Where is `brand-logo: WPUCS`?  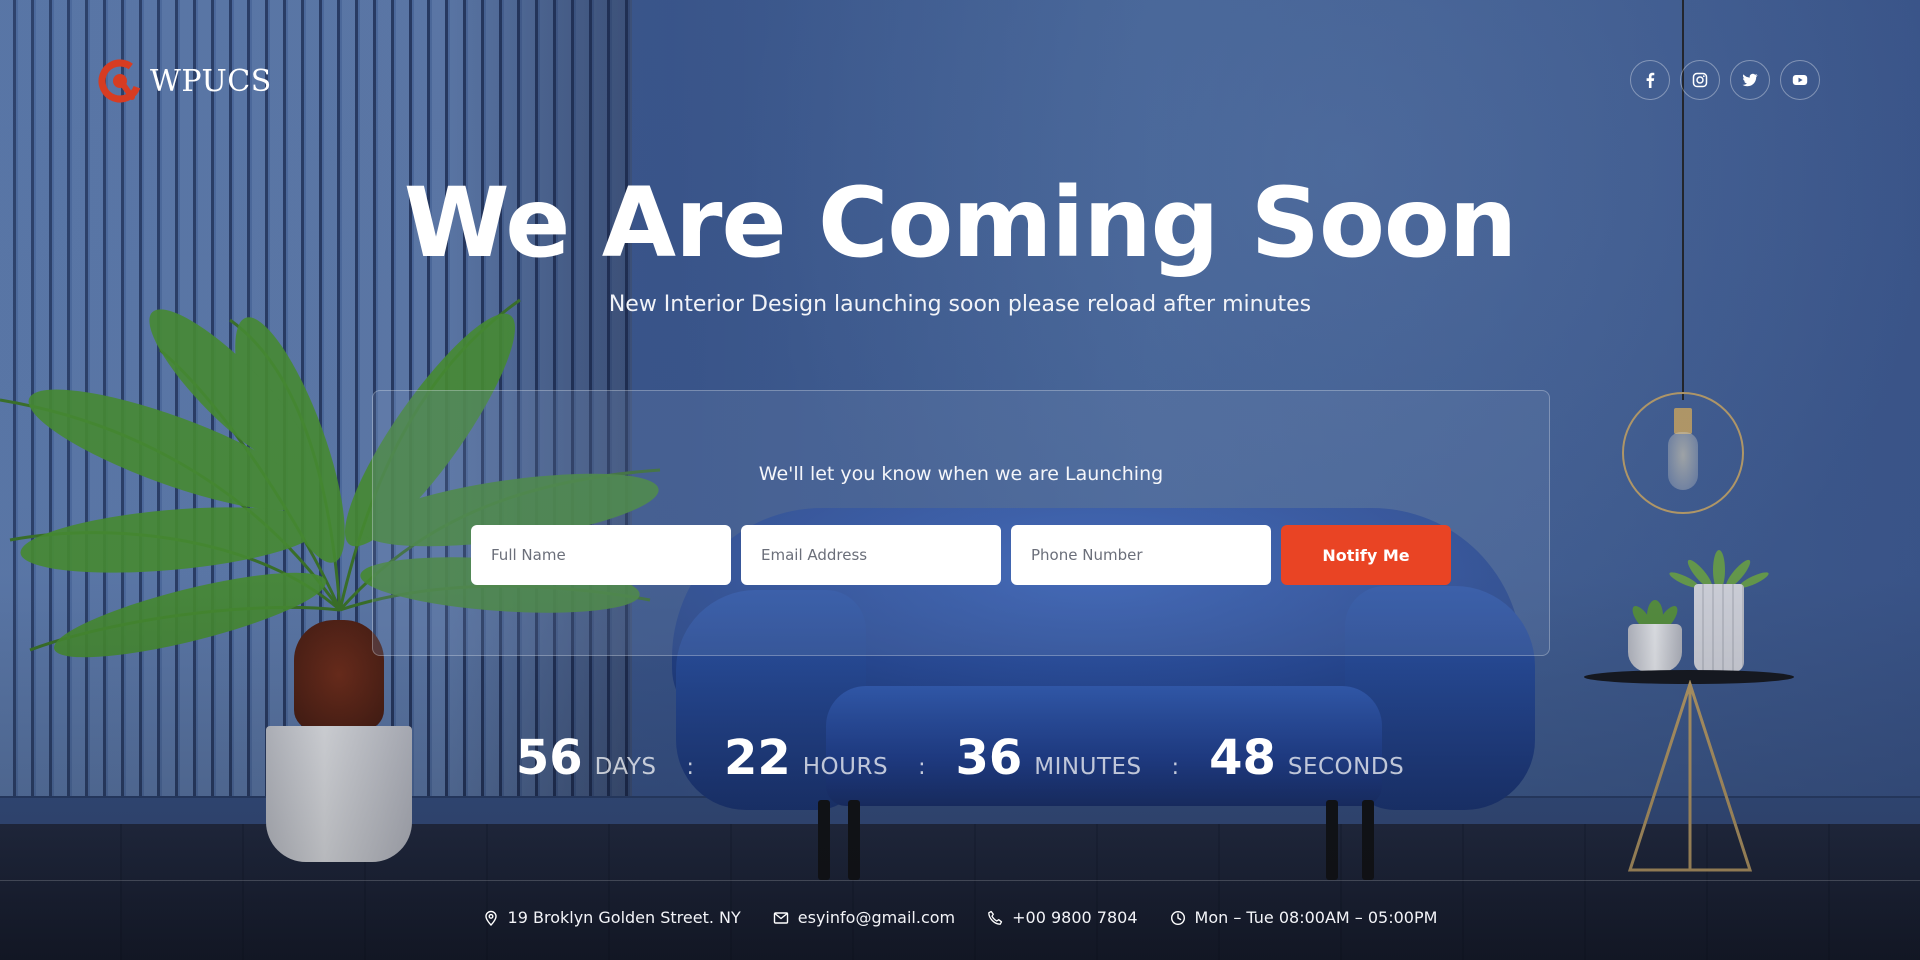 brand-logo: WPUCS is located at coordinates (185, 81).